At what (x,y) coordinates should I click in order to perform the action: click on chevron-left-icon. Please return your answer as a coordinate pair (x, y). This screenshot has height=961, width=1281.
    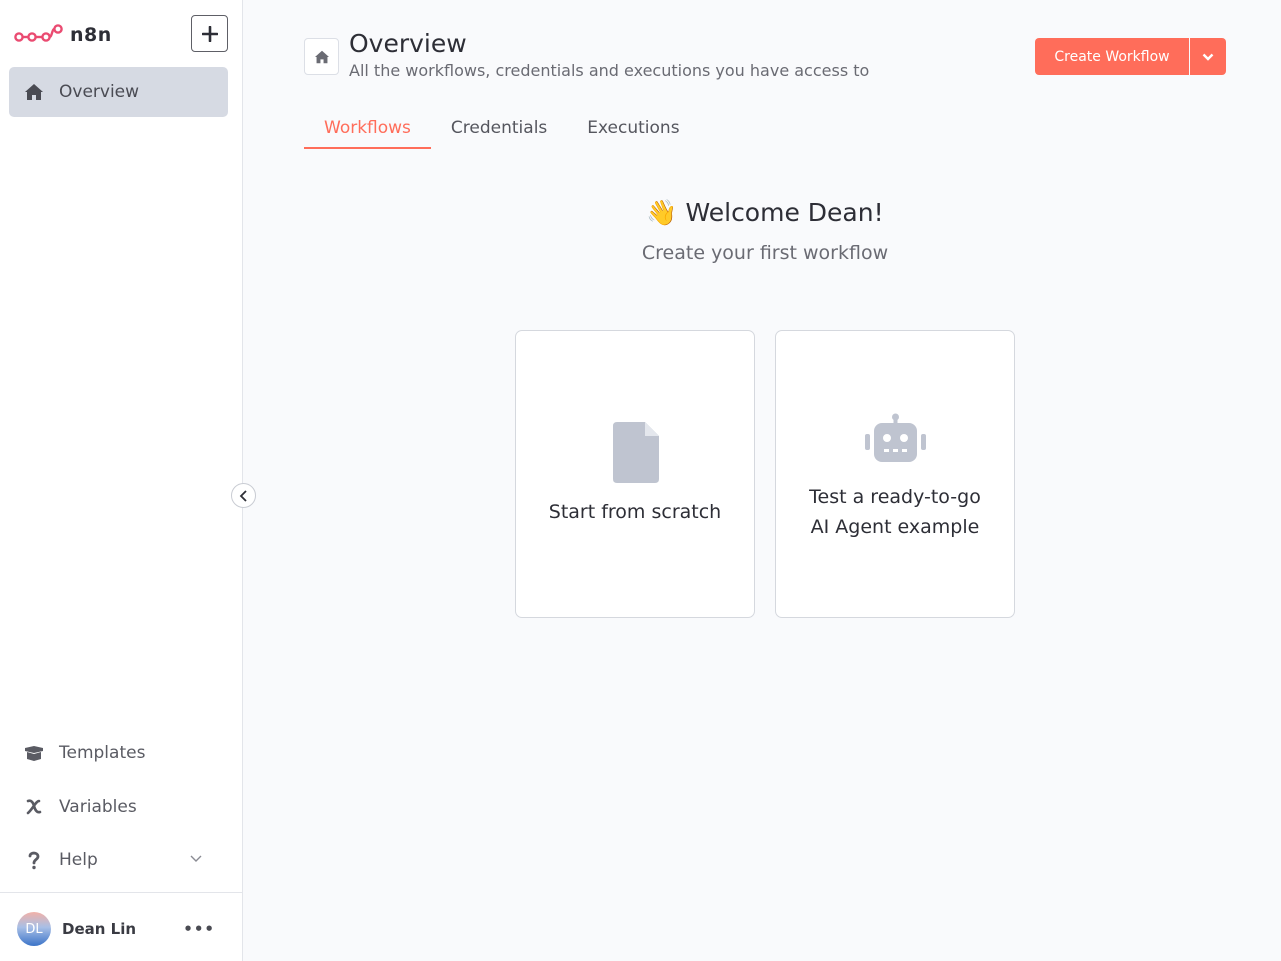
    Looking at the image, I should click on (243, 495).